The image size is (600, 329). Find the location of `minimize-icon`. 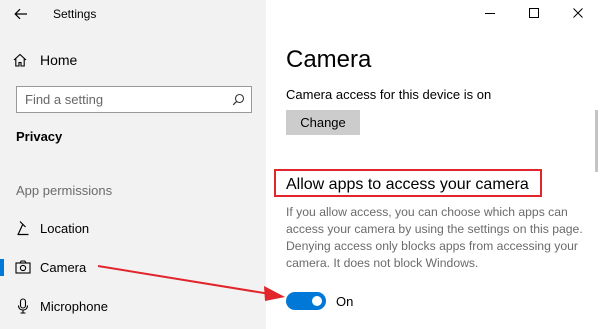

minimize-icon is located at coordinates (490, 13).